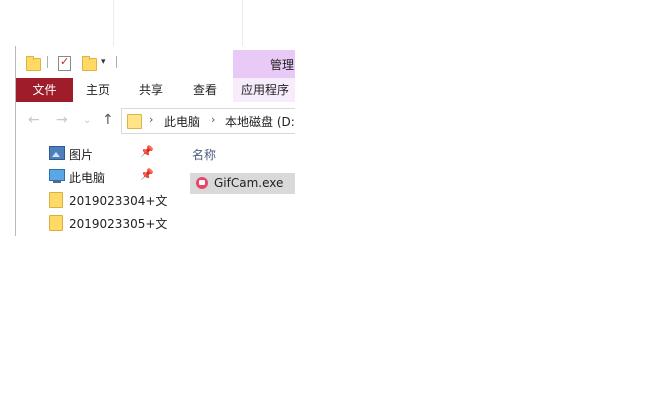 The image size is (647, 406). What do you see at coordinates (64, 63) in the screenshot?
I see `properties-icon` at bounding box center [64, 63].